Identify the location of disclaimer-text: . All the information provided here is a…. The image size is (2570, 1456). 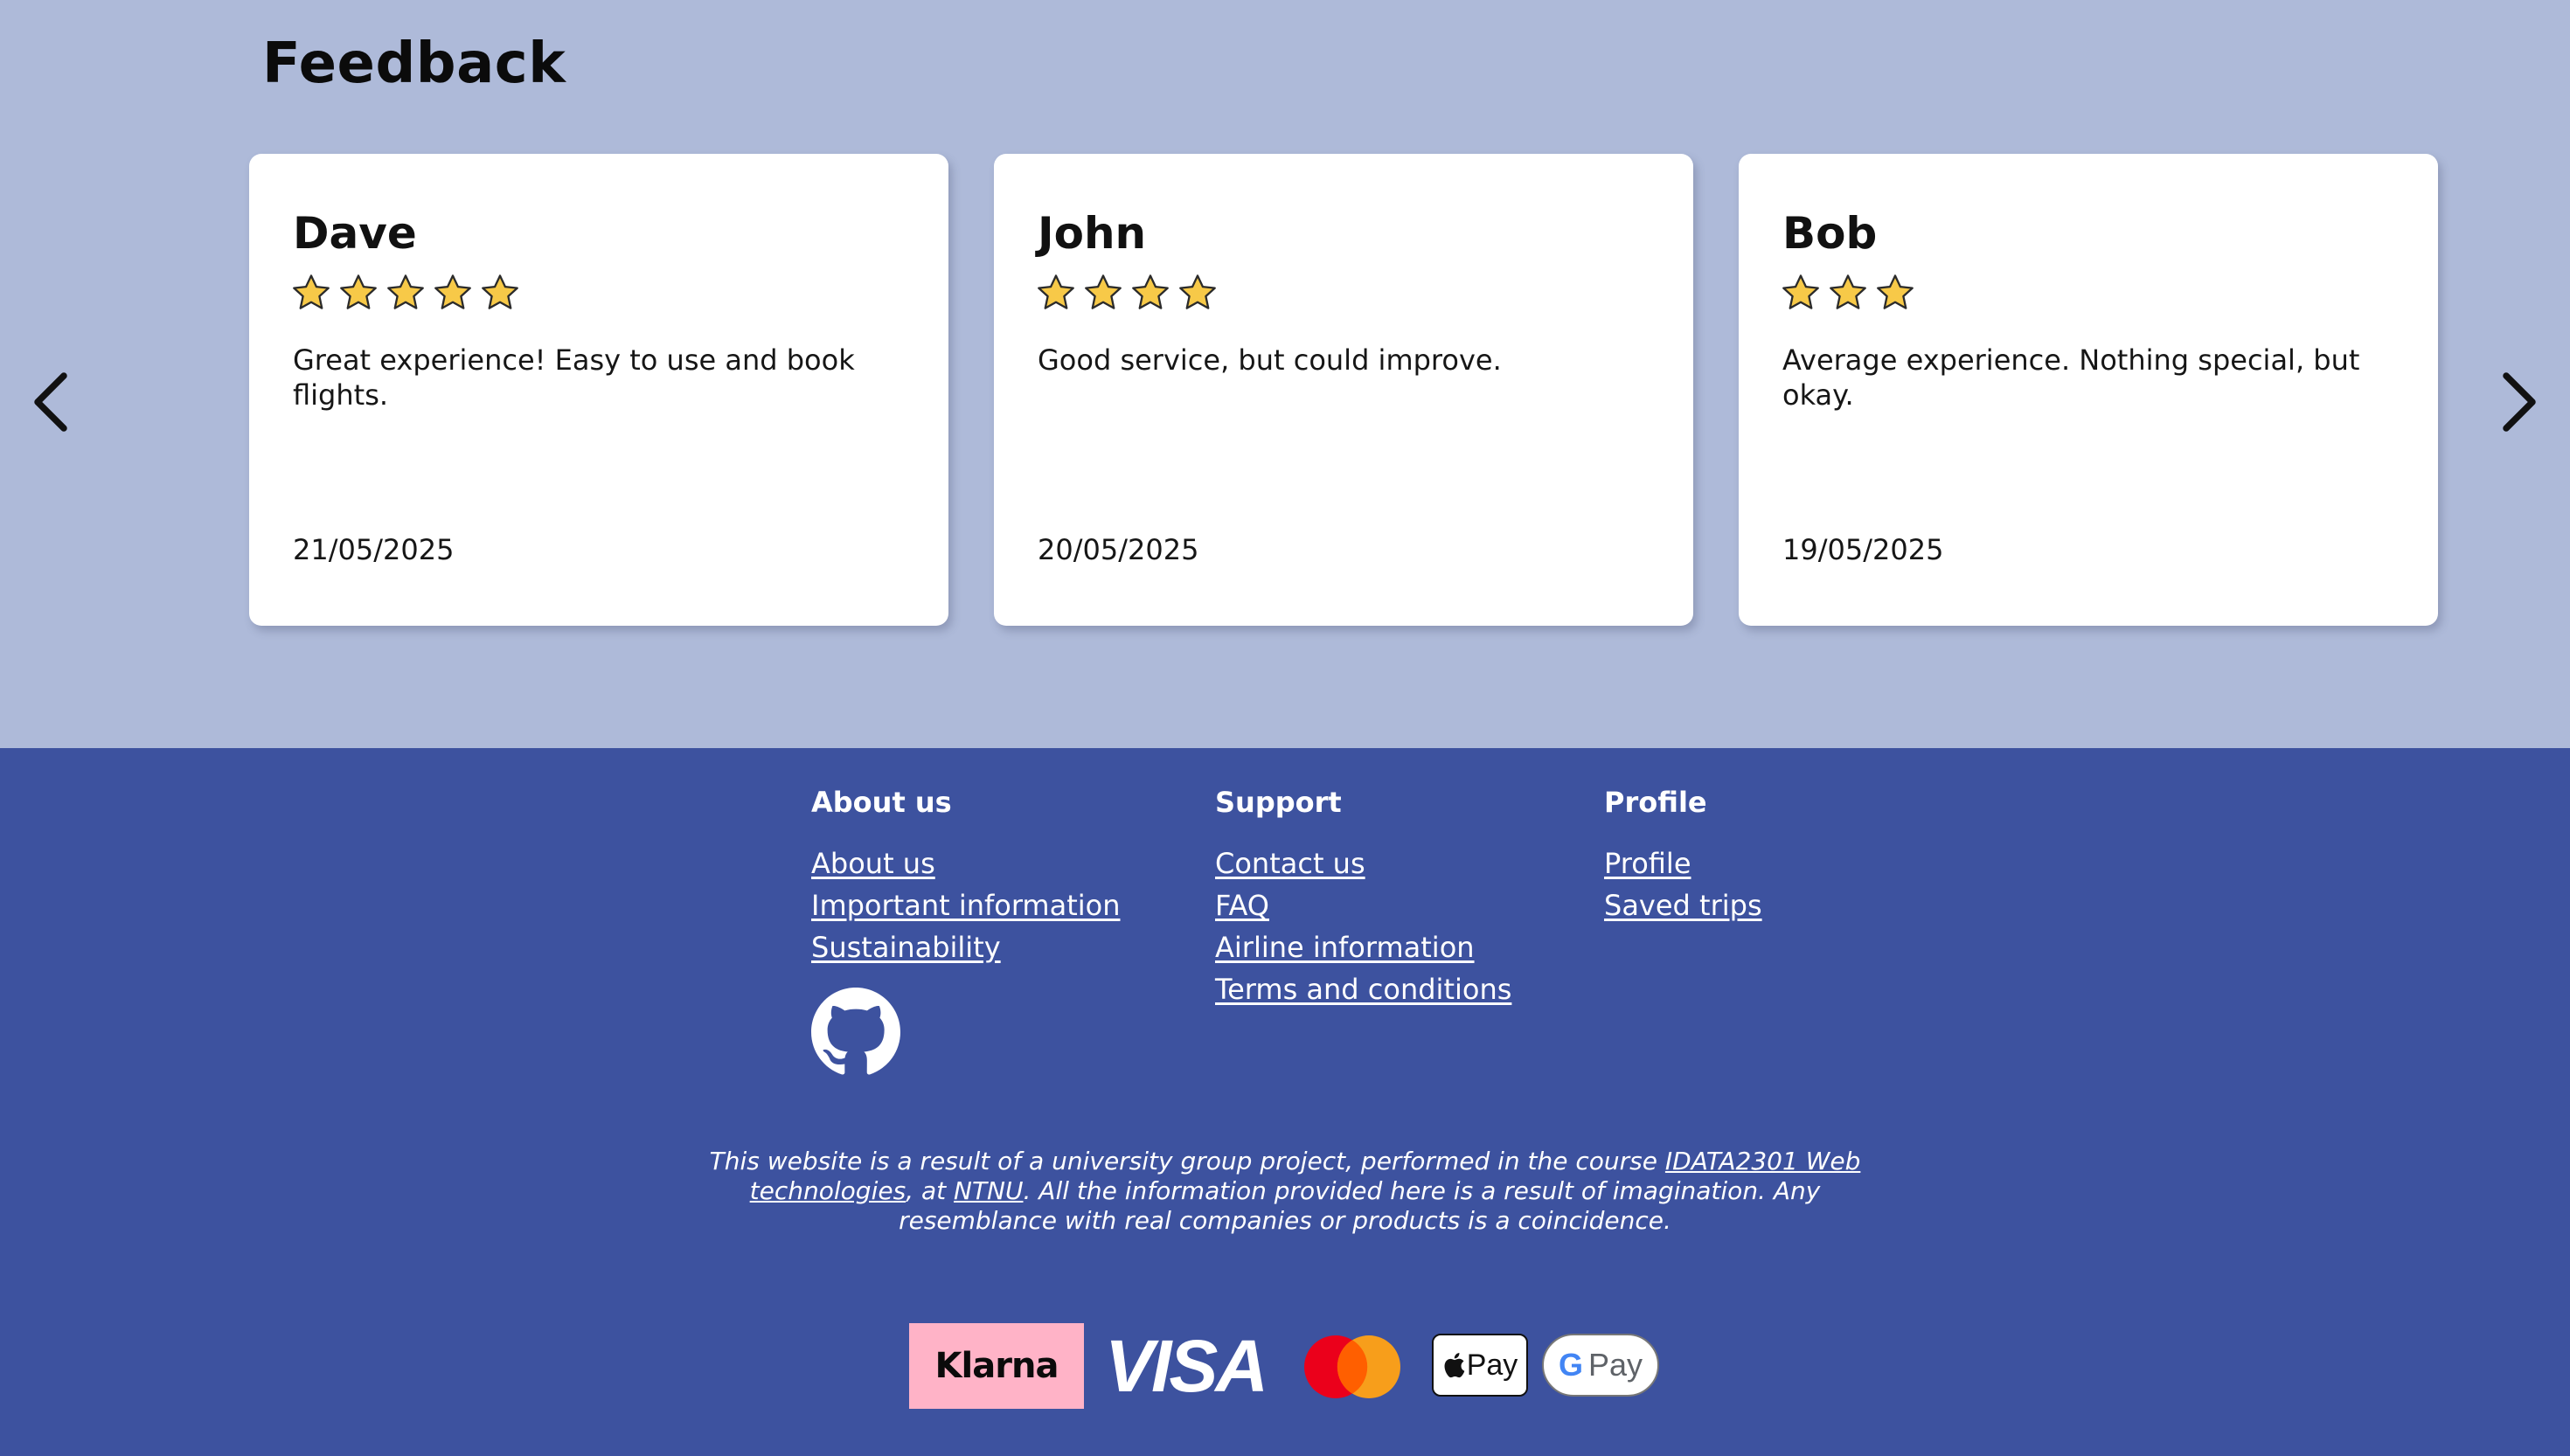
(1360, 1205).